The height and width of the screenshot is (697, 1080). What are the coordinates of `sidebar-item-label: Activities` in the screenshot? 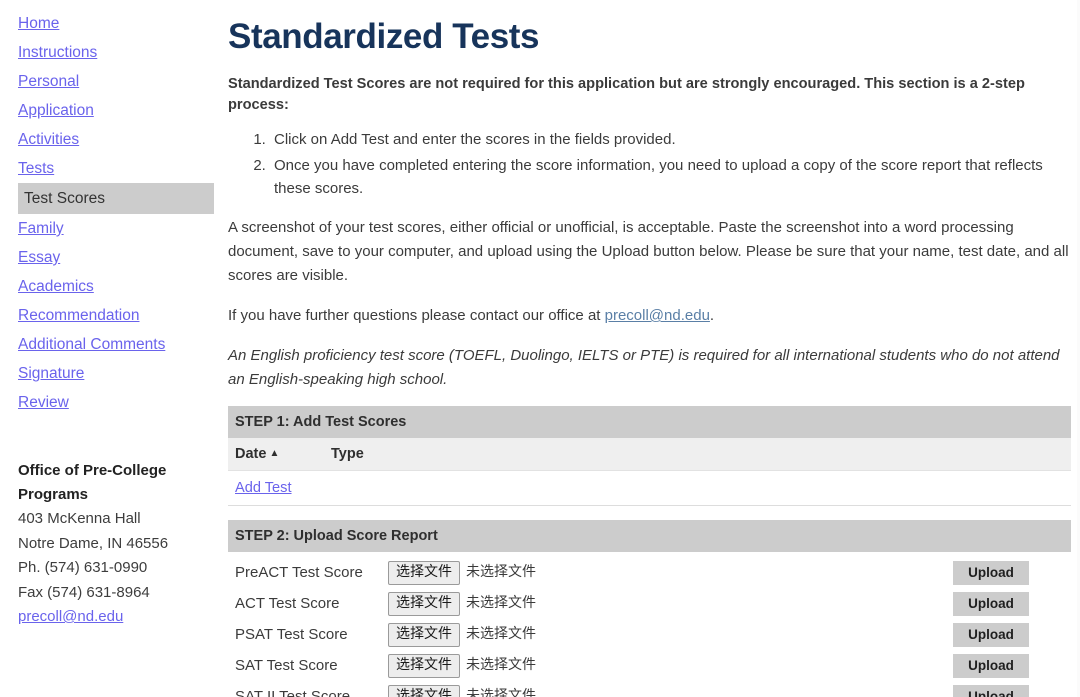 It's located at (48, 139).